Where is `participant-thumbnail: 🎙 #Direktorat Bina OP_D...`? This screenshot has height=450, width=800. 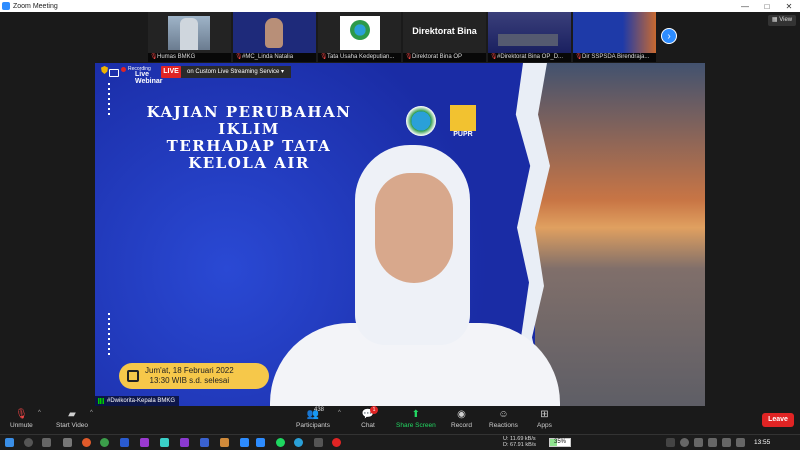
participant-thumbnail: 🎙 #Direktorat Bina OP_D... is located at coordinates (529, 37).